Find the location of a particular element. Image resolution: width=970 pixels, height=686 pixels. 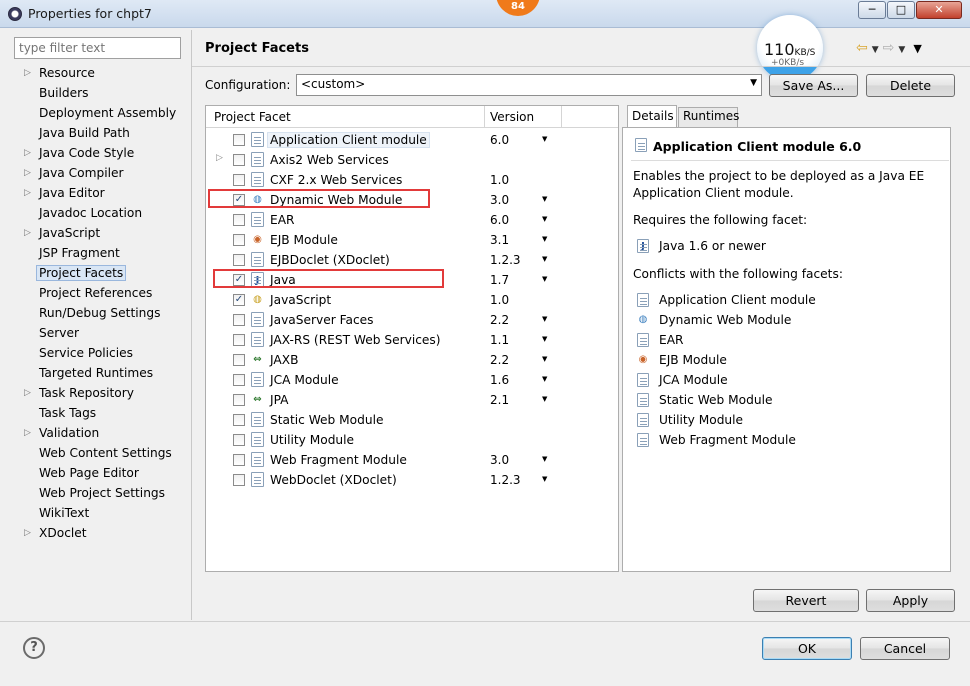

nav-item: Run/Debug Settings is located at coordinates (102, 314).